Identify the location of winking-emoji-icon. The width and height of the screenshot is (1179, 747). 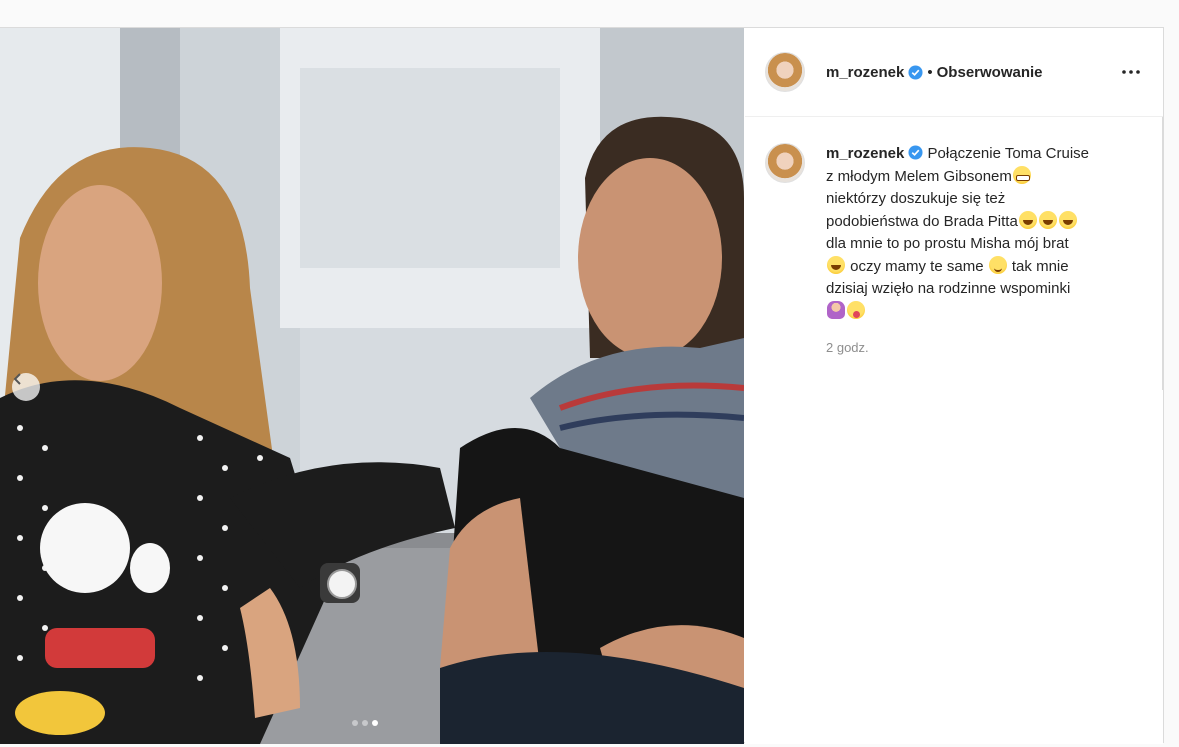
(997, 264).